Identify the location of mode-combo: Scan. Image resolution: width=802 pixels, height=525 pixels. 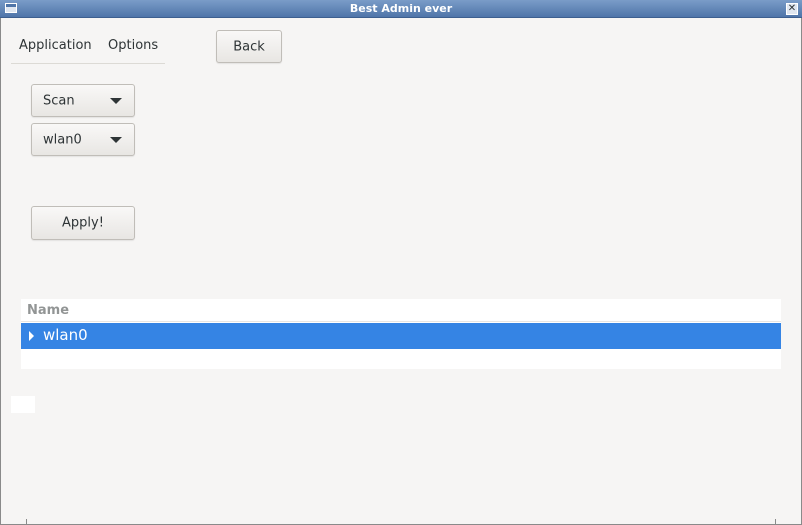
(83, 100).